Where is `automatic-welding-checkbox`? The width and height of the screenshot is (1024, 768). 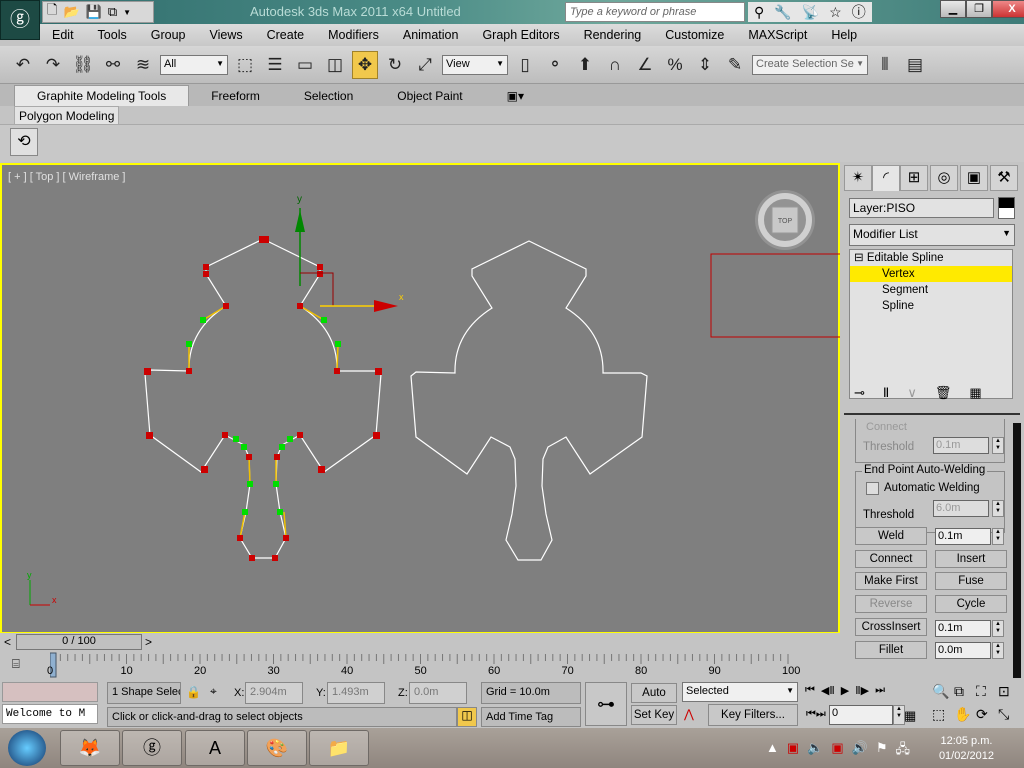 automatic-welding-checkbox is located at coordinates (872, 488).